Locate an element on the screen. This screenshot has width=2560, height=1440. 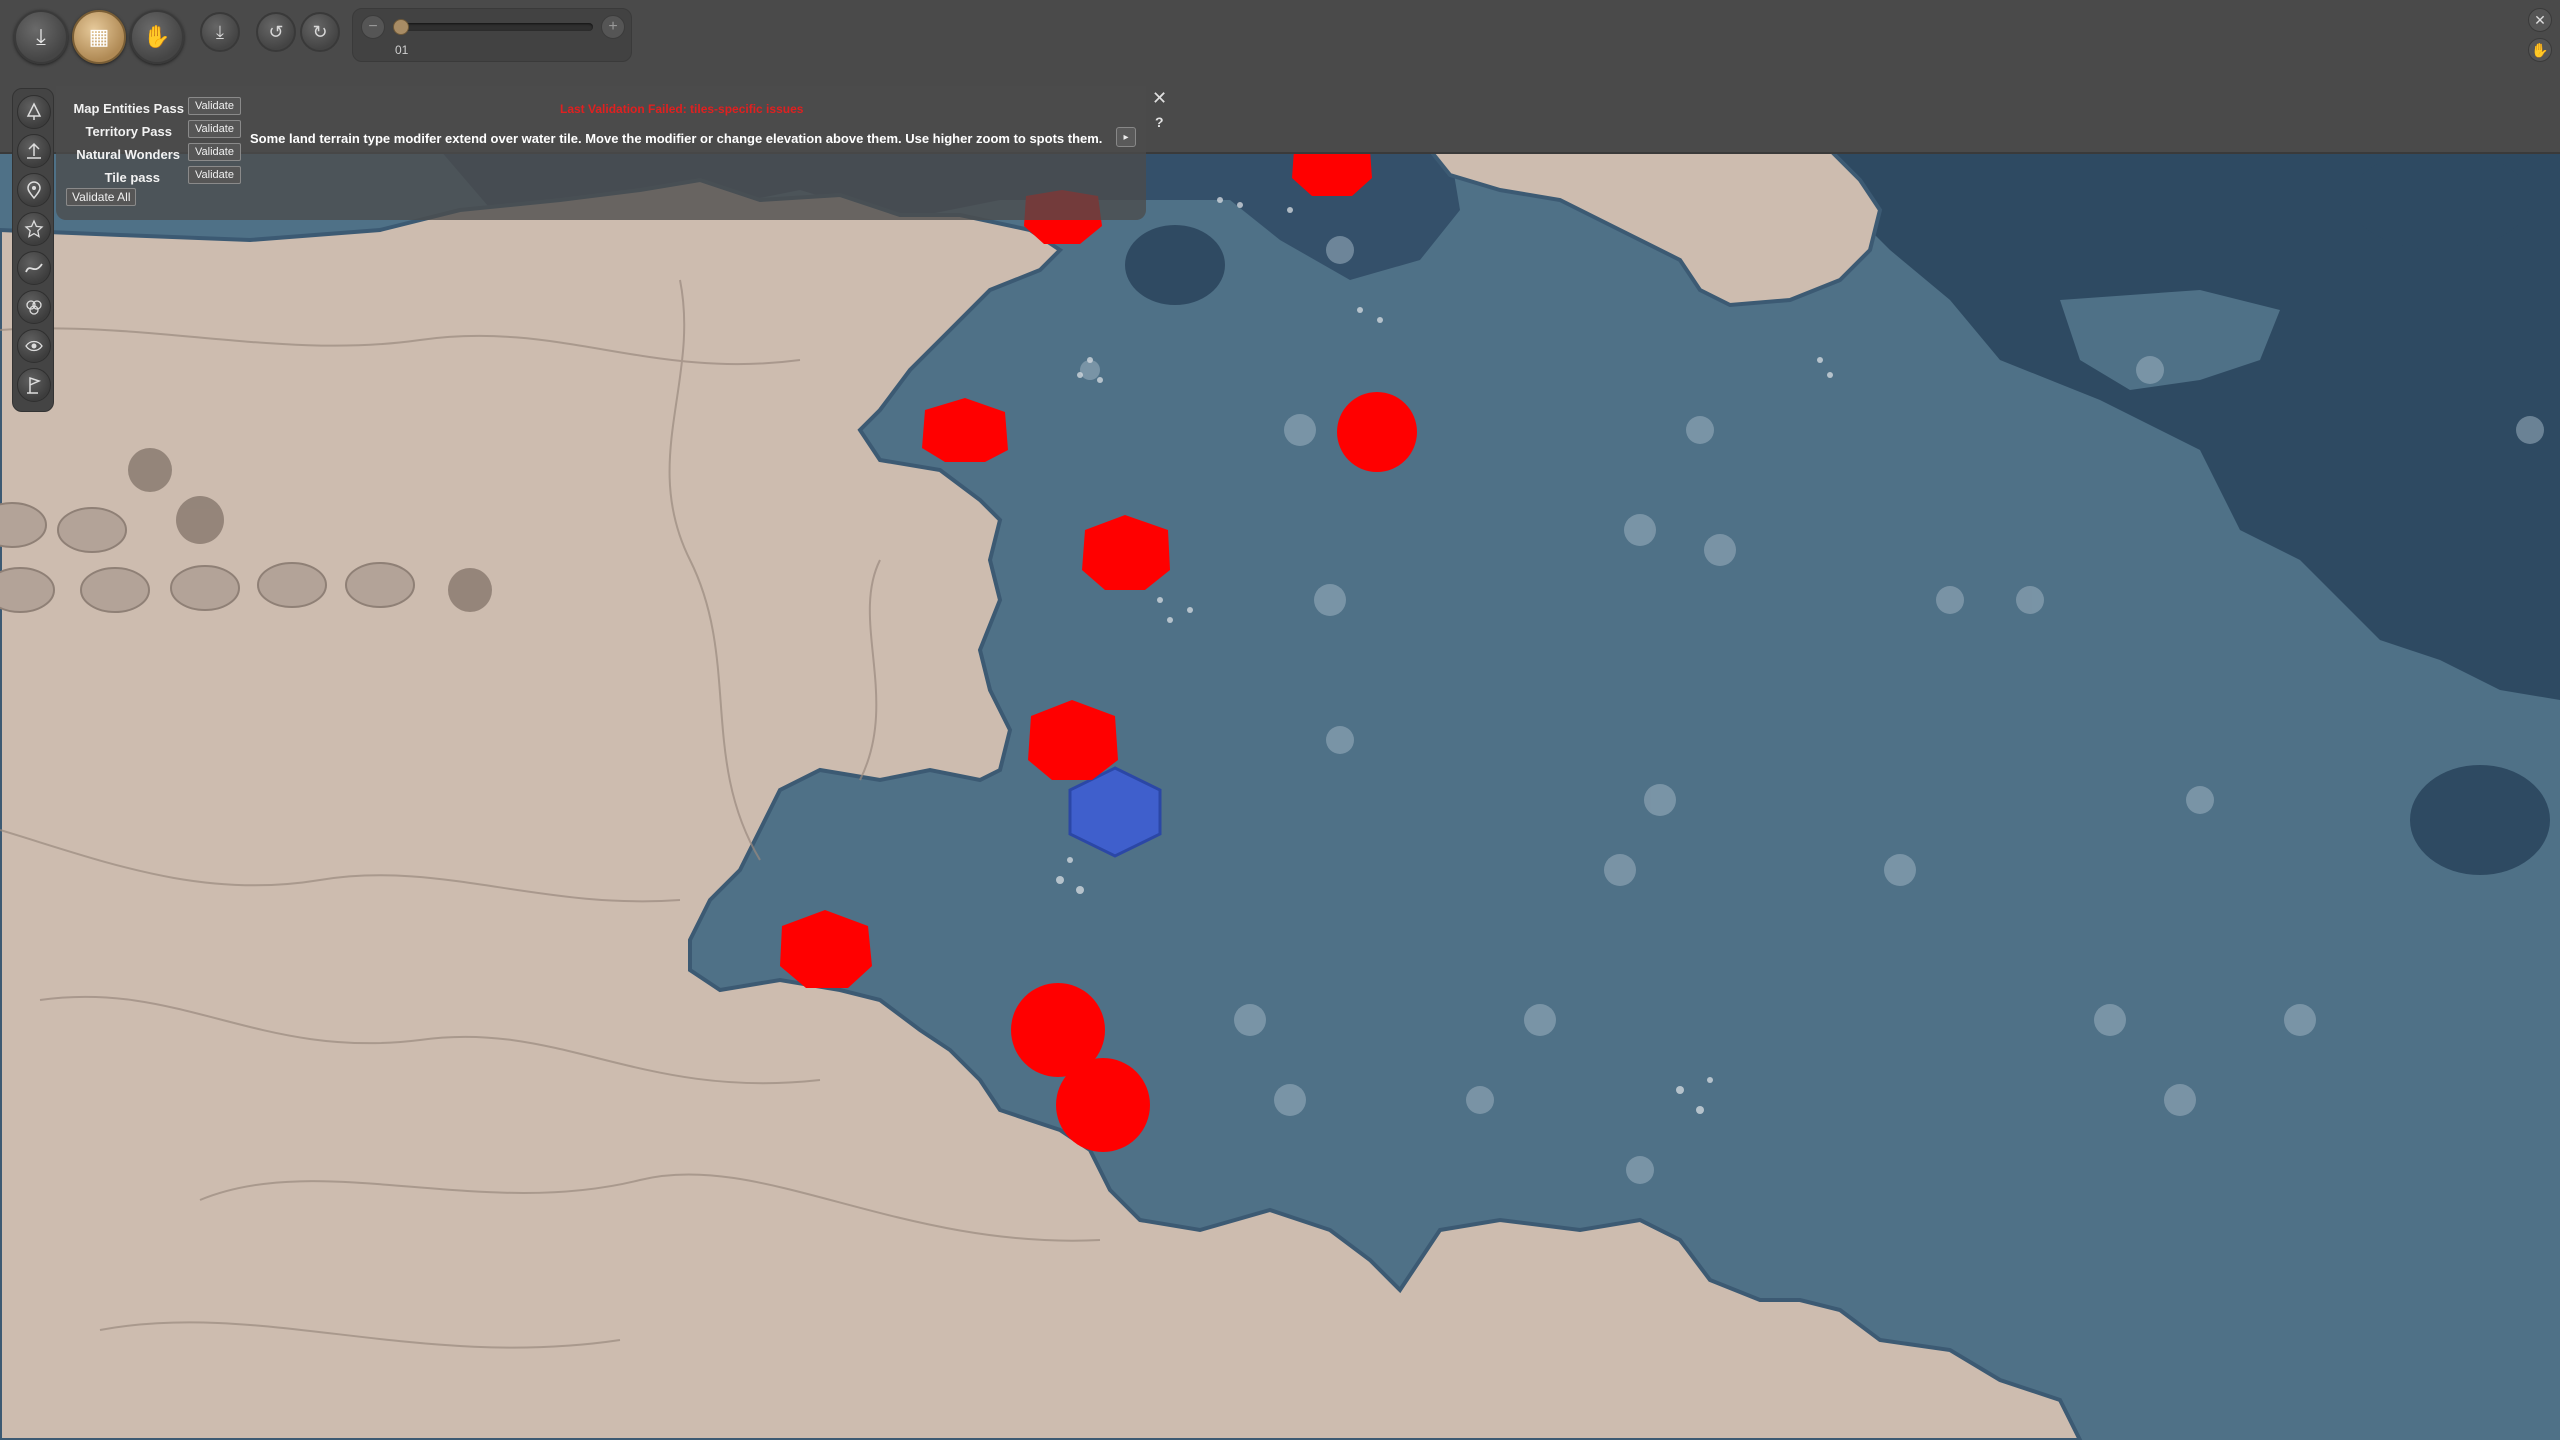
undo-icon: ↺ is located at coordinates (276, 31).